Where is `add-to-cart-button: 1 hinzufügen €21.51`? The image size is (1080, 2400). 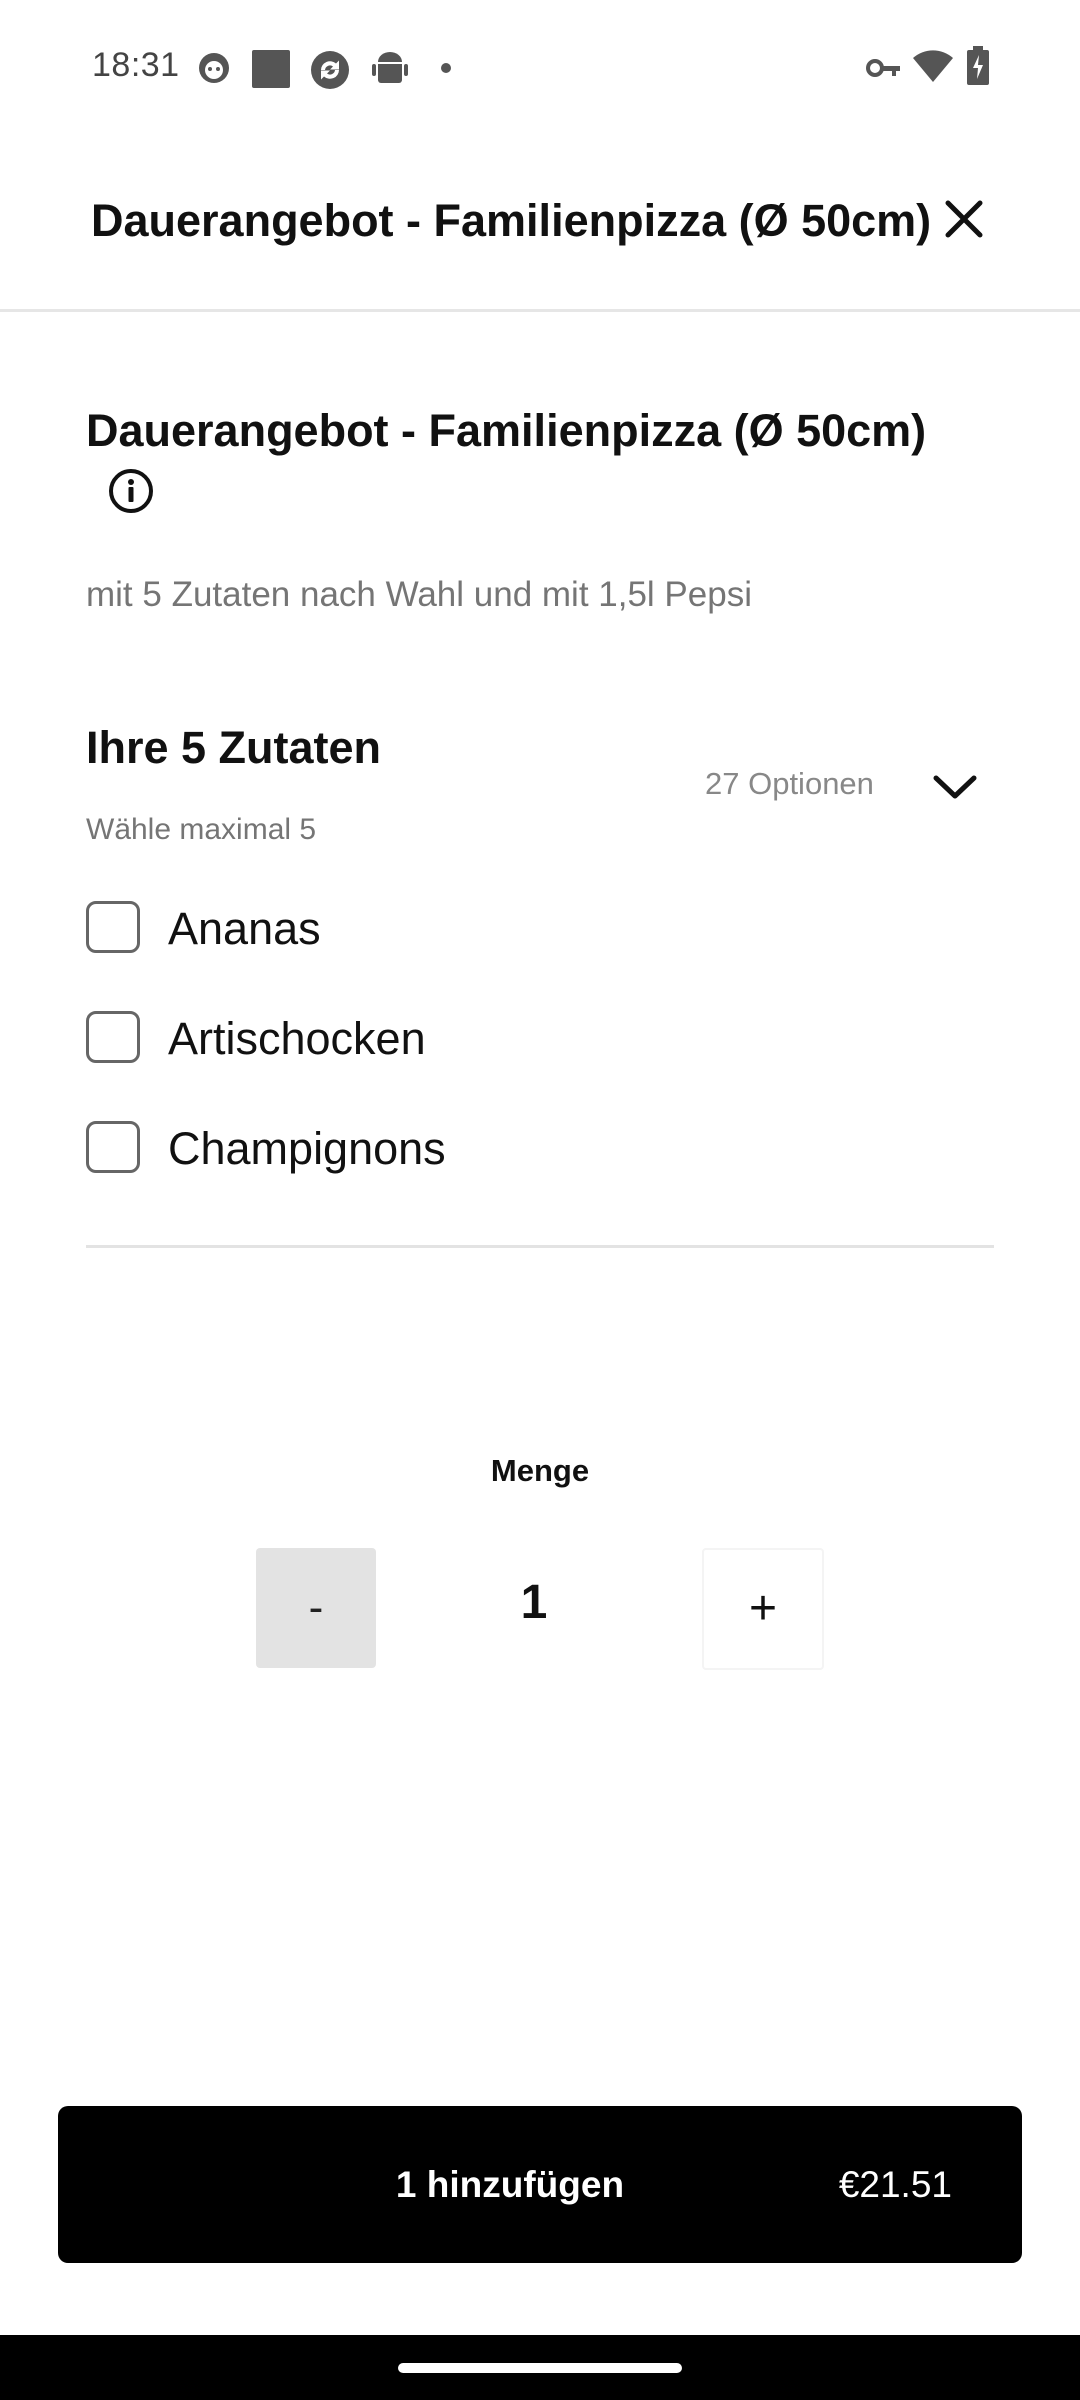
add-to-cart-button: 1 hinzufügen €21.51 is located at coordinates (540, 2184).